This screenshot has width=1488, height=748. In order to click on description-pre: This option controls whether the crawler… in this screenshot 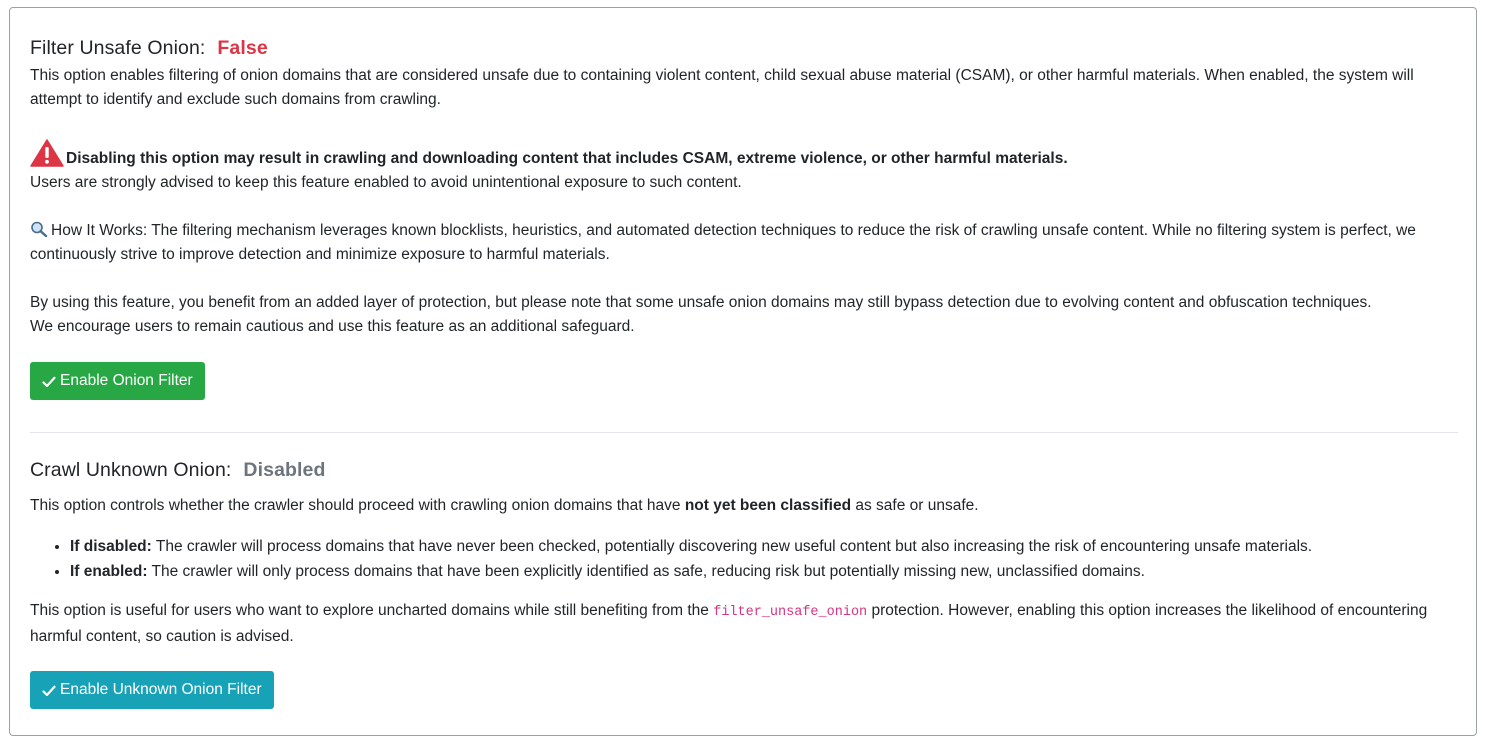, I will do `click(357, 505)`.